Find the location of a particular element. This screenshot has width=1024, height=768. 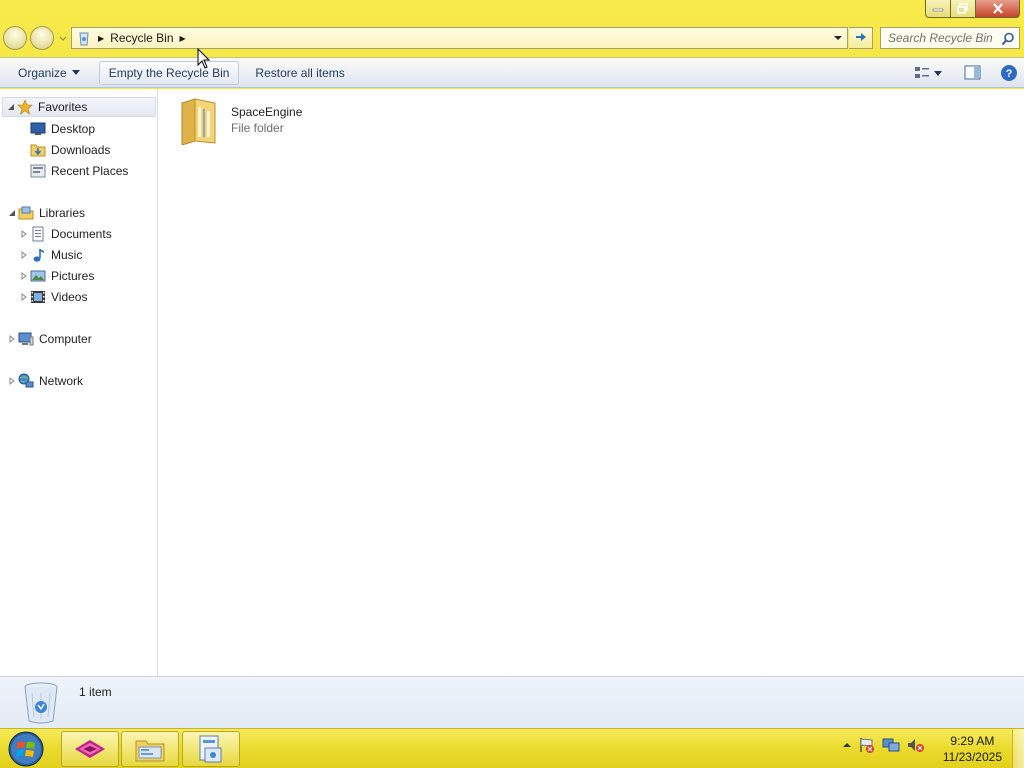

refresh-button is located at coordinates (861, 38).